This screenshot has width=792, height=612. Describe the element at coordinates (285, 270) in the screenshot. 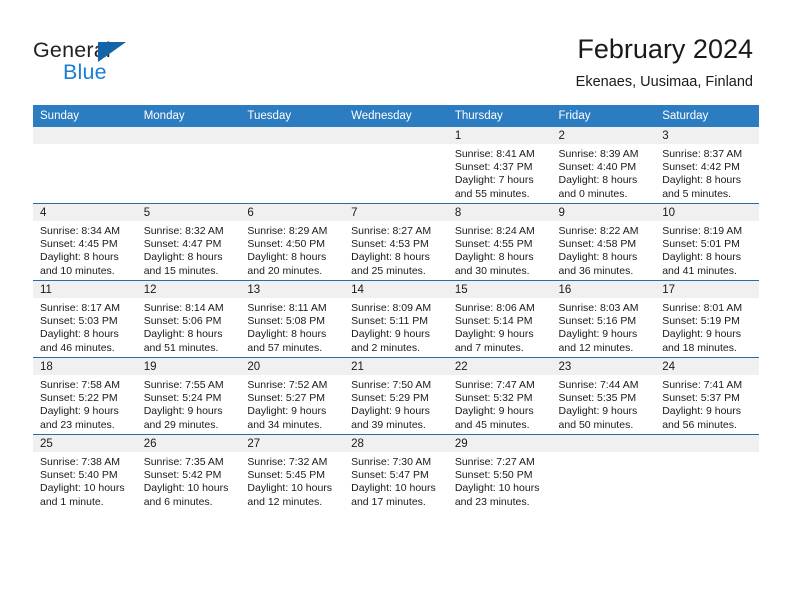

I see `daylight-text-line2: and 20 minutes.` at that location.